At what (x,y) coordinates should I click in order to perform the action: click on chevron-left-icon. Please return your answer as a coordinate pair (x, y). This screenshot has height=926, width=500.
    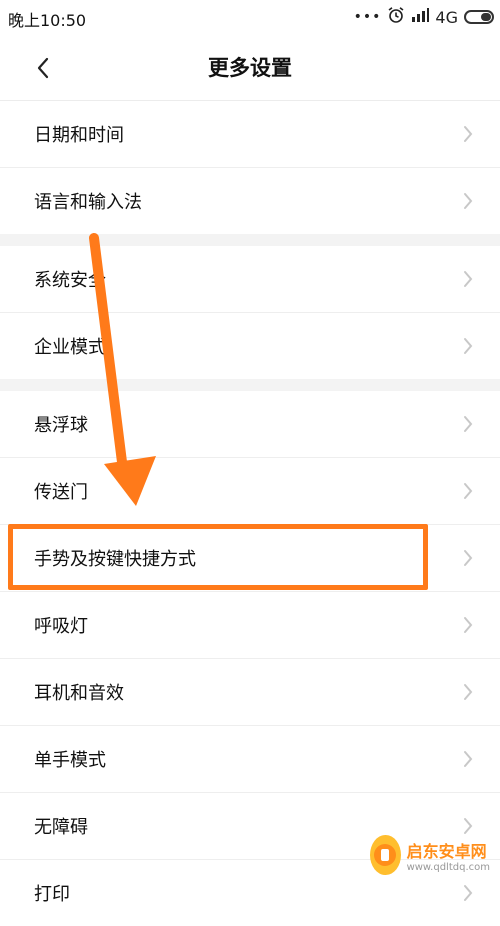
    Looking at the image, I should click on (43, 68).